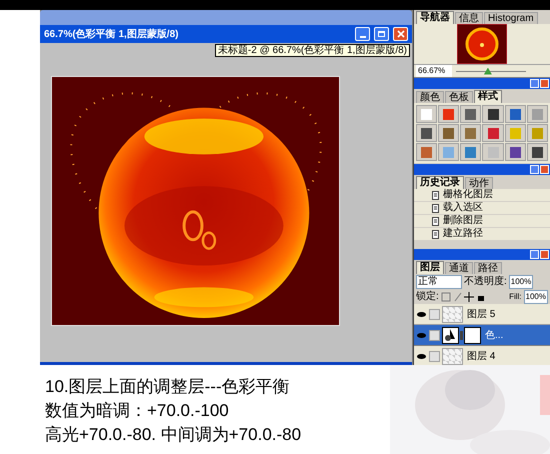  What do you see at coordinates (430, 267) in the screenshot?
I see `panel-tab: 图层` at bounding box center [430, 267].